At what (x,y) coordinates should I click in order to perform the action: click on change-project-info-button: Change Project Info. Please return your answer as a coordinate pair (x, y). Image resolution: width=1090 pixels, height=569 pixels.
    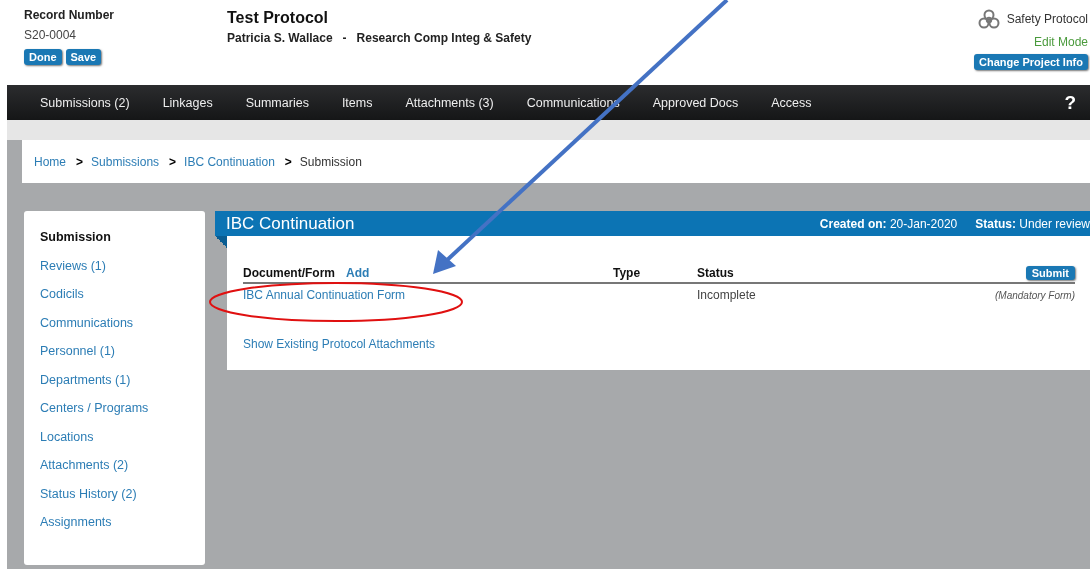
    Looking at the image, I should click on (1031, 62).